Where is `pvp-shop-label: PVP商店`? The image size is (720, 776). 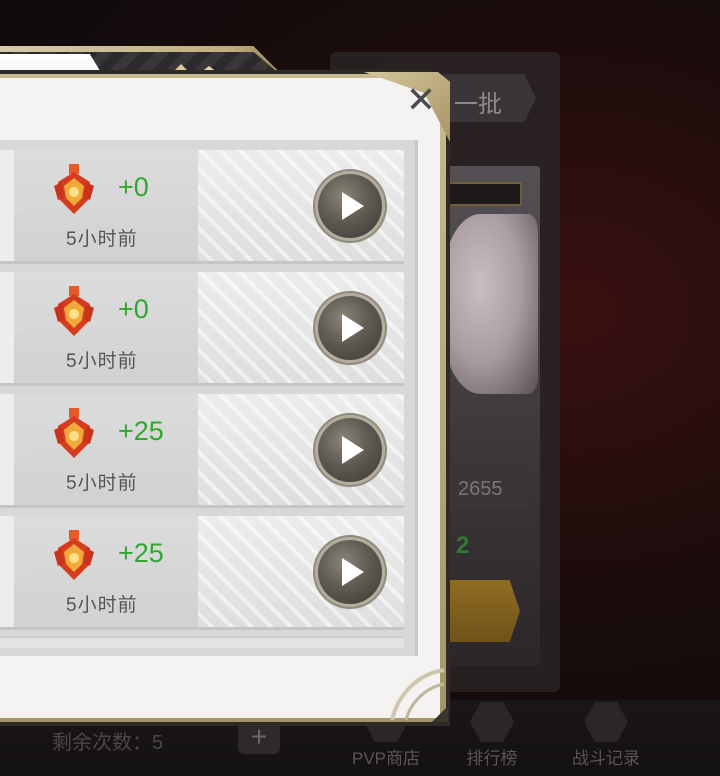
pvp-shop-label: PVP商店 is located at coordinates (386, 758).